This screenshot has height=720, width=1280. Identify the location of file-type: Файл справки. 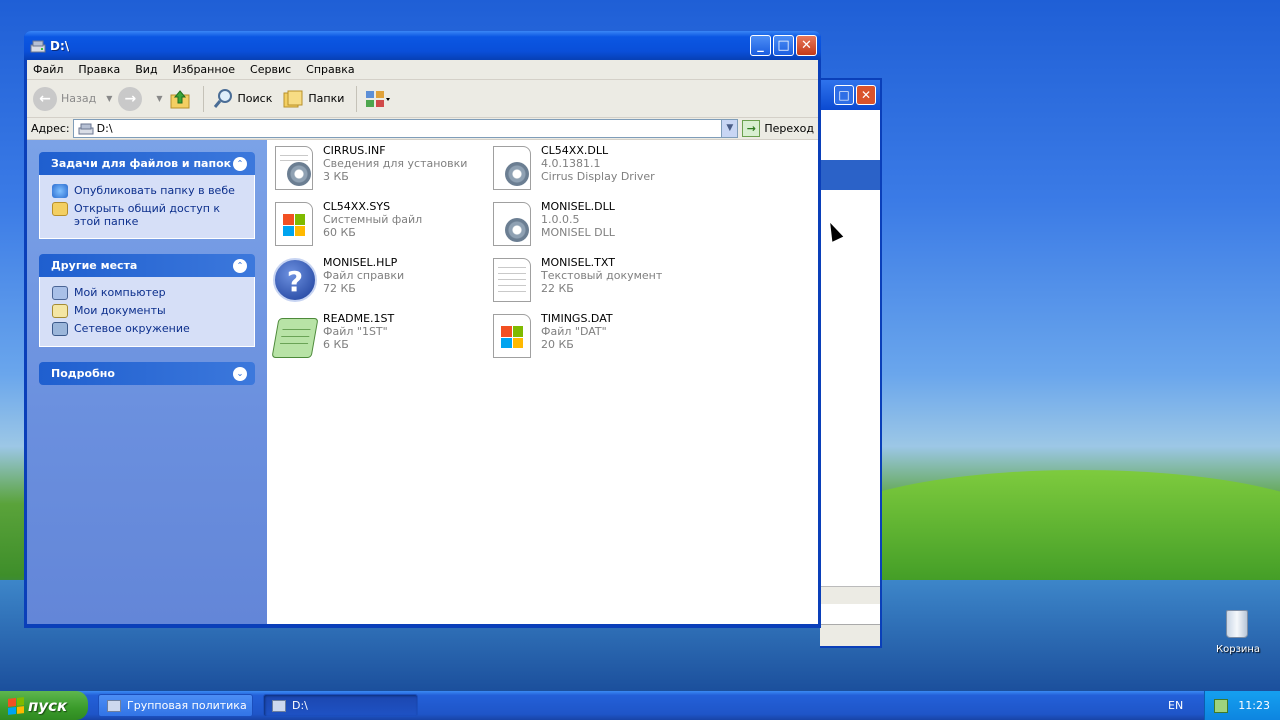
(364, 275).